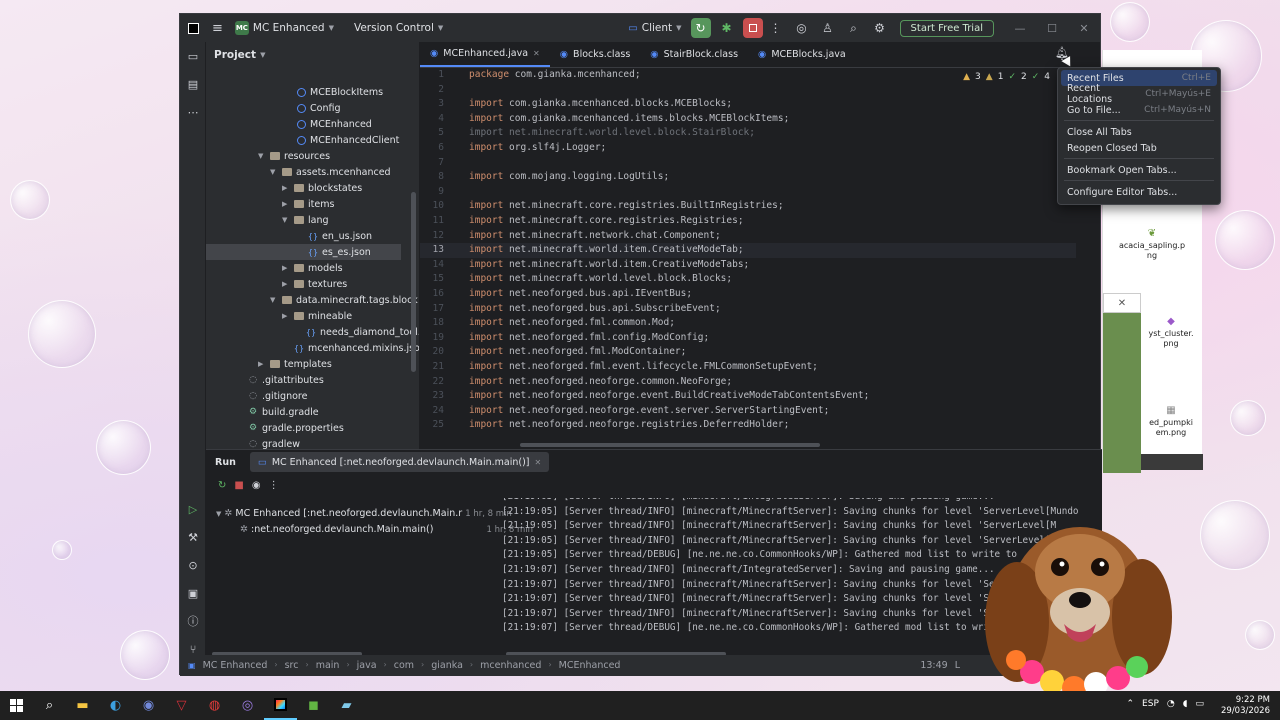 This screenshot has width=1280, height=720. What do you see at coordinates (284, 28) in the screenshot?
I see `project-switcher: MC MC Enhanced ▼` at bounding box center [284, 28].